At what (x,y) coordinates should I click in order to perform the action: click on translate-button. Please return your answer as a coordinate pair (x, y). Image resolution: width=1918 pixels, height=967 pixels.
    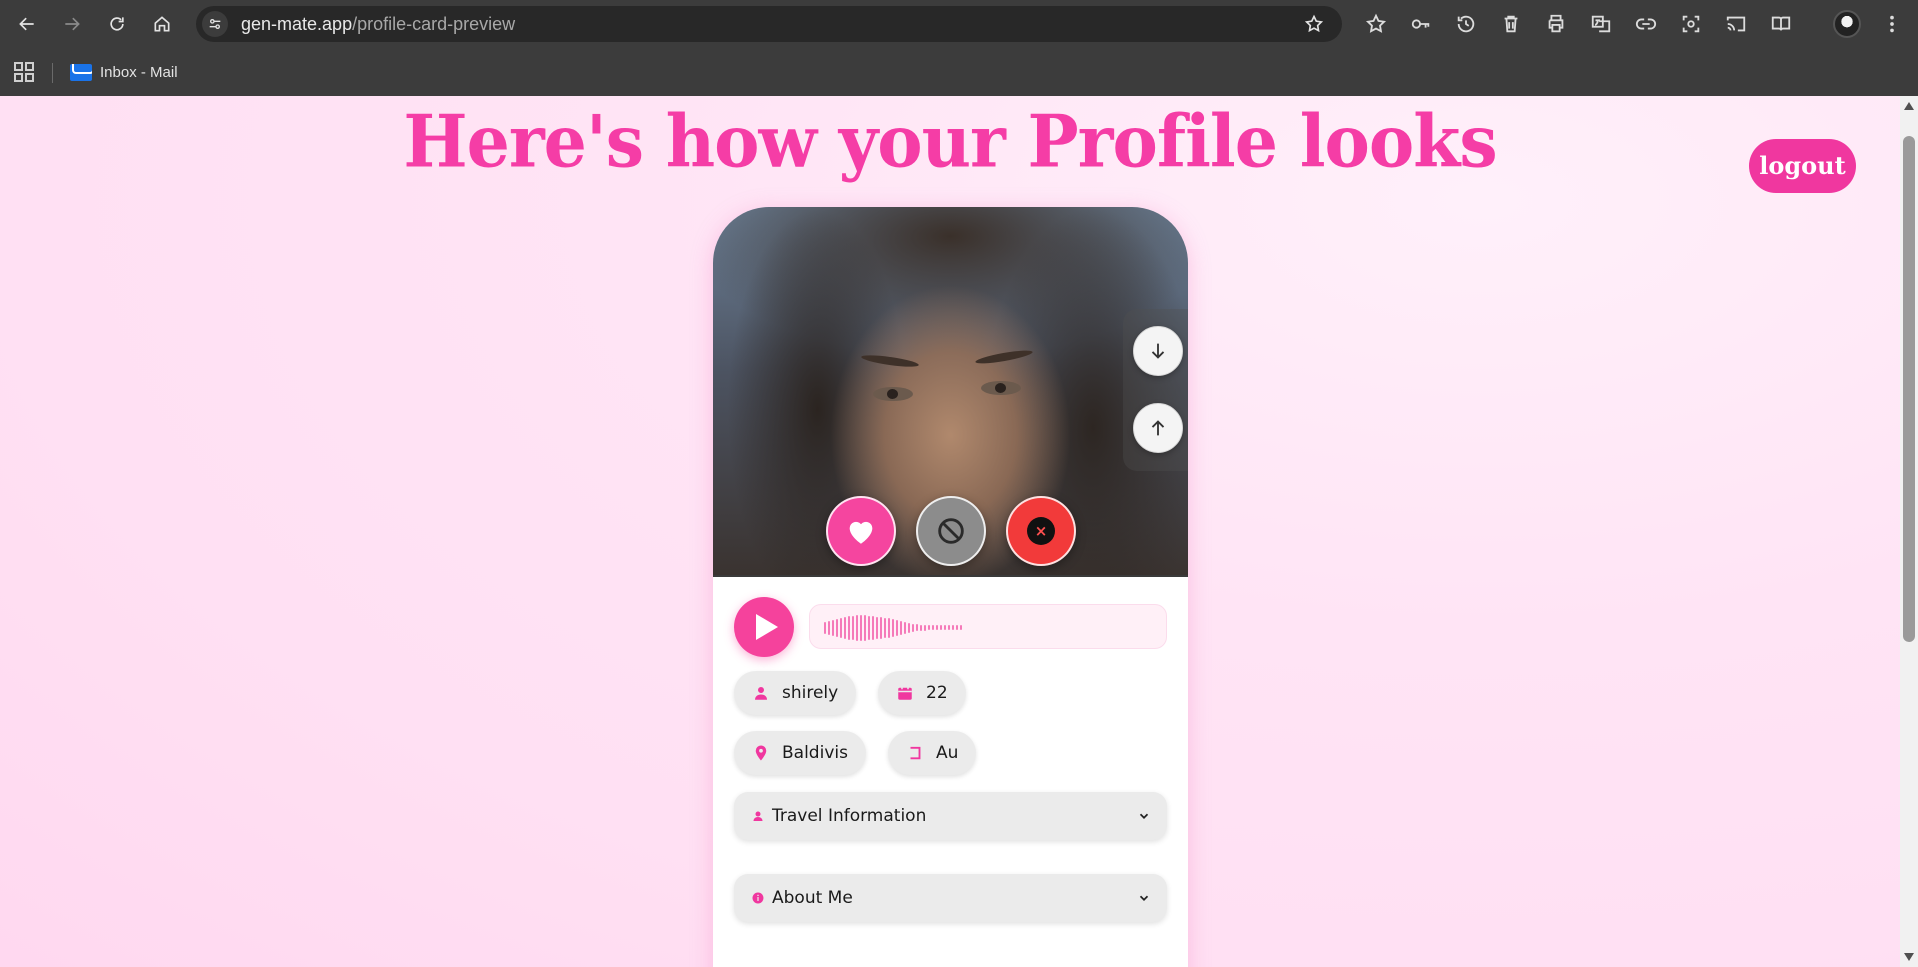
    Looking at the image, I should click on (1601, 24).